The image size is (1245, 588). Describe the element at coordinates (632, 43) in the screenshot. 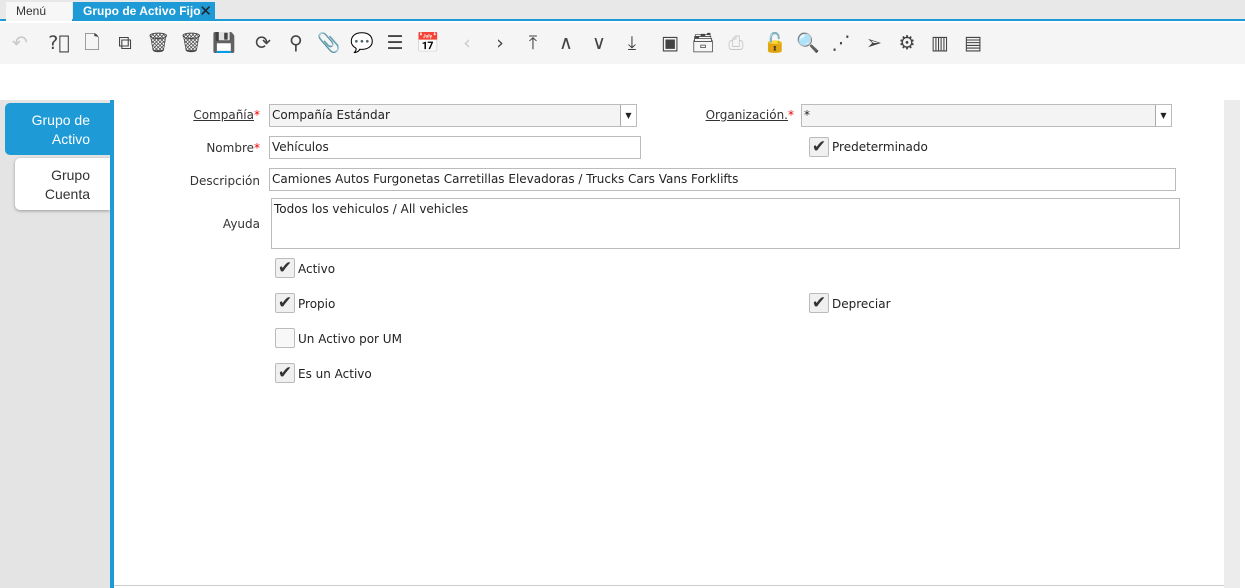

I see `last-record-icon: ⤓` at that location.